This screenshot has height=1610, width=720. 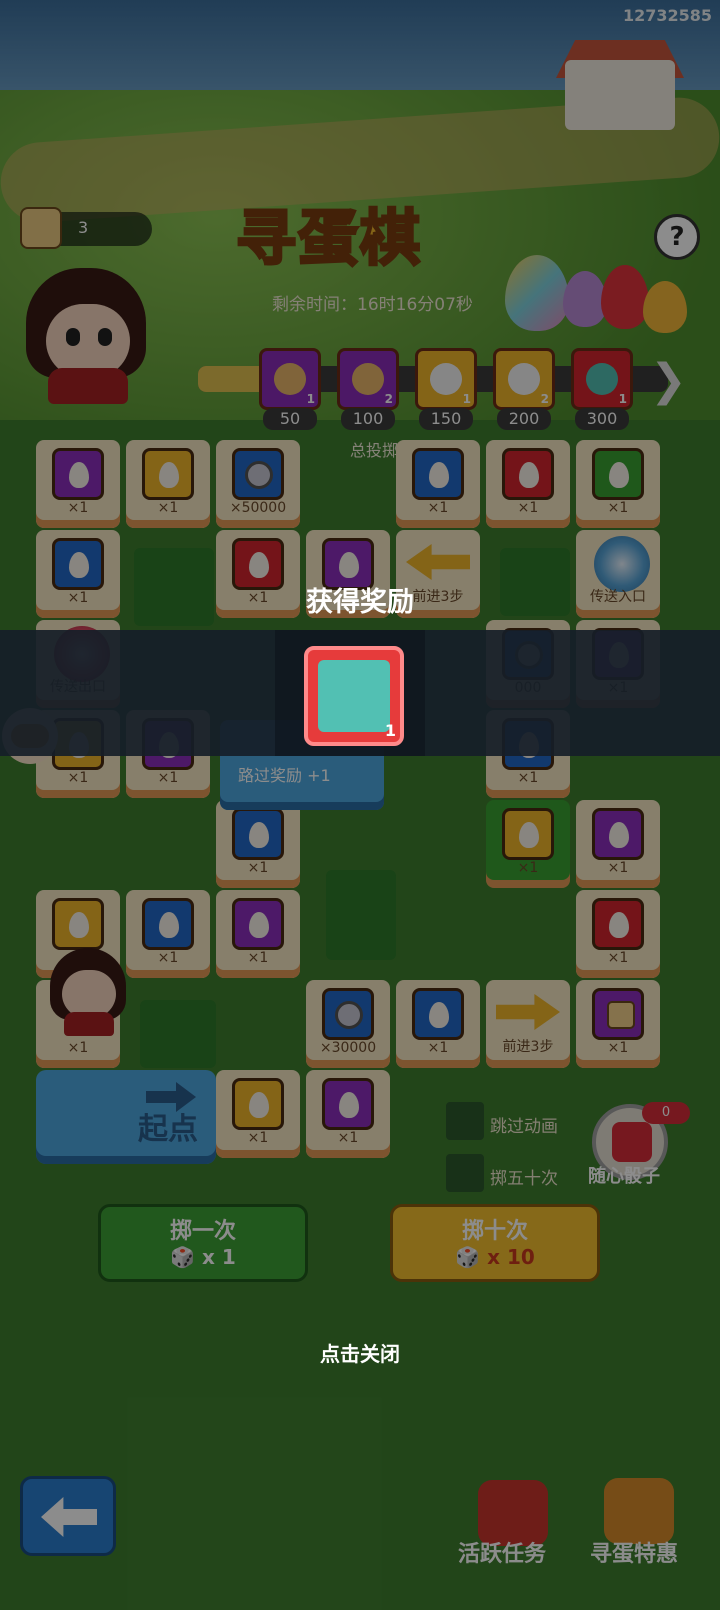 I want to click on reward-item: 1, so click(x=354, y=696).